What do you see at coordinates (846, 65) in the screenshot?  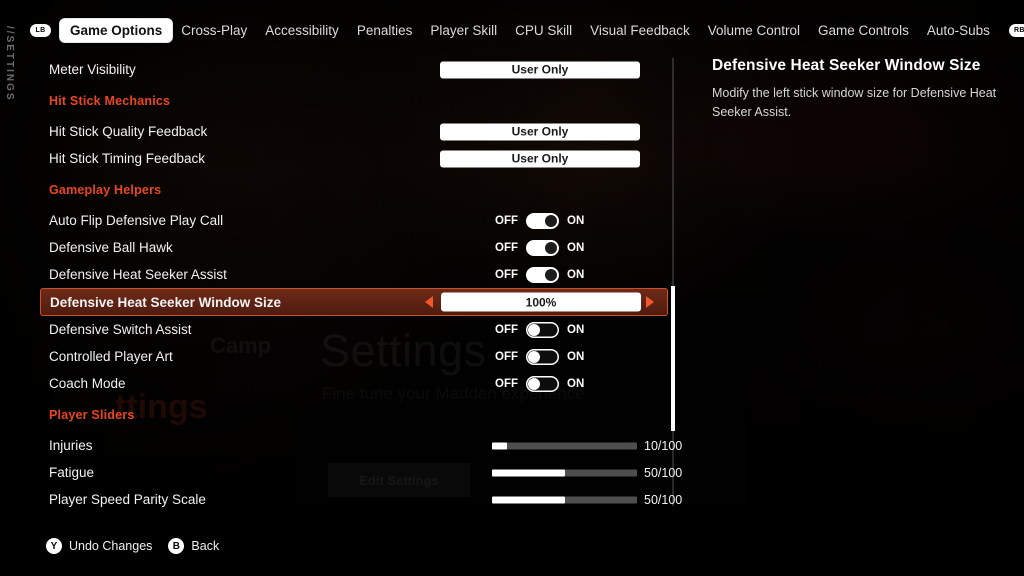 I see `info-panel-title: Defensive Heat Seeker Window Size` at bounding box center [846, 65].